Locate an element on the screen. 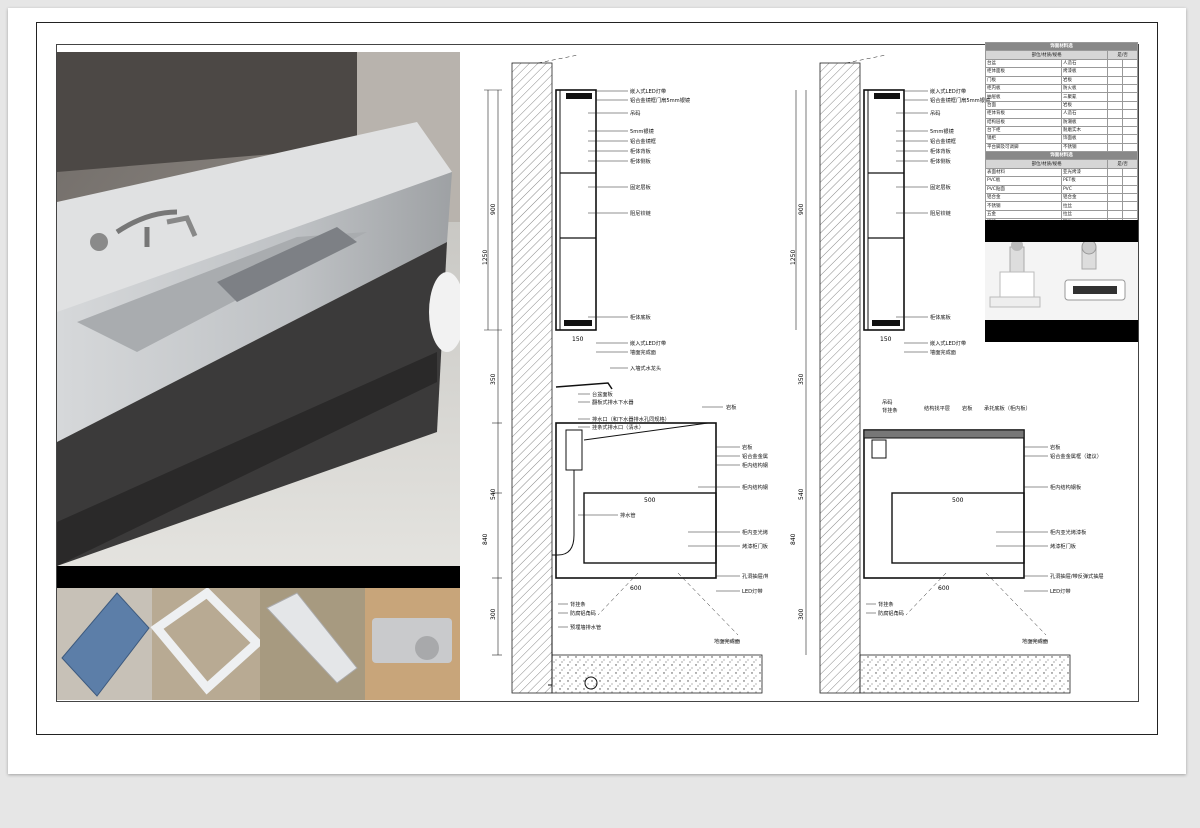  label-right-7: 固定层板 is located at coordinates (941, 187).